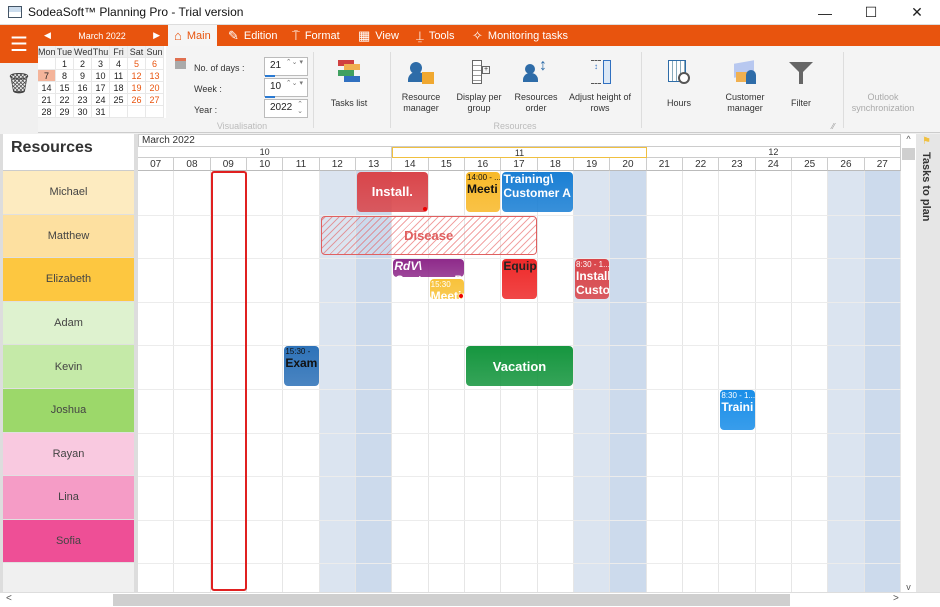  What do you see at coordinates (68, 193) in the screenshot?
I see `resource-row-michael: Michael` at bounding box center [68, 193].